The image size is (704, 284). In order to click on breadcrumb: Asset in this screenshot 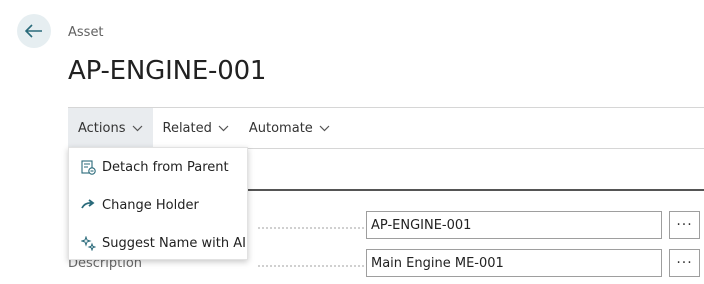, I will do `click(86, 32)`.